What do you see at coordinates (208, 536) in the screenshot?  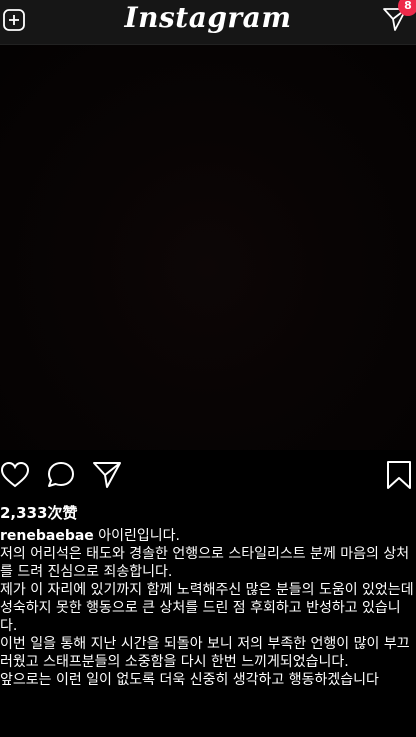 I see `caption-first-line: renebaebae 아이린입니다.` at bounding box center [208, 536].